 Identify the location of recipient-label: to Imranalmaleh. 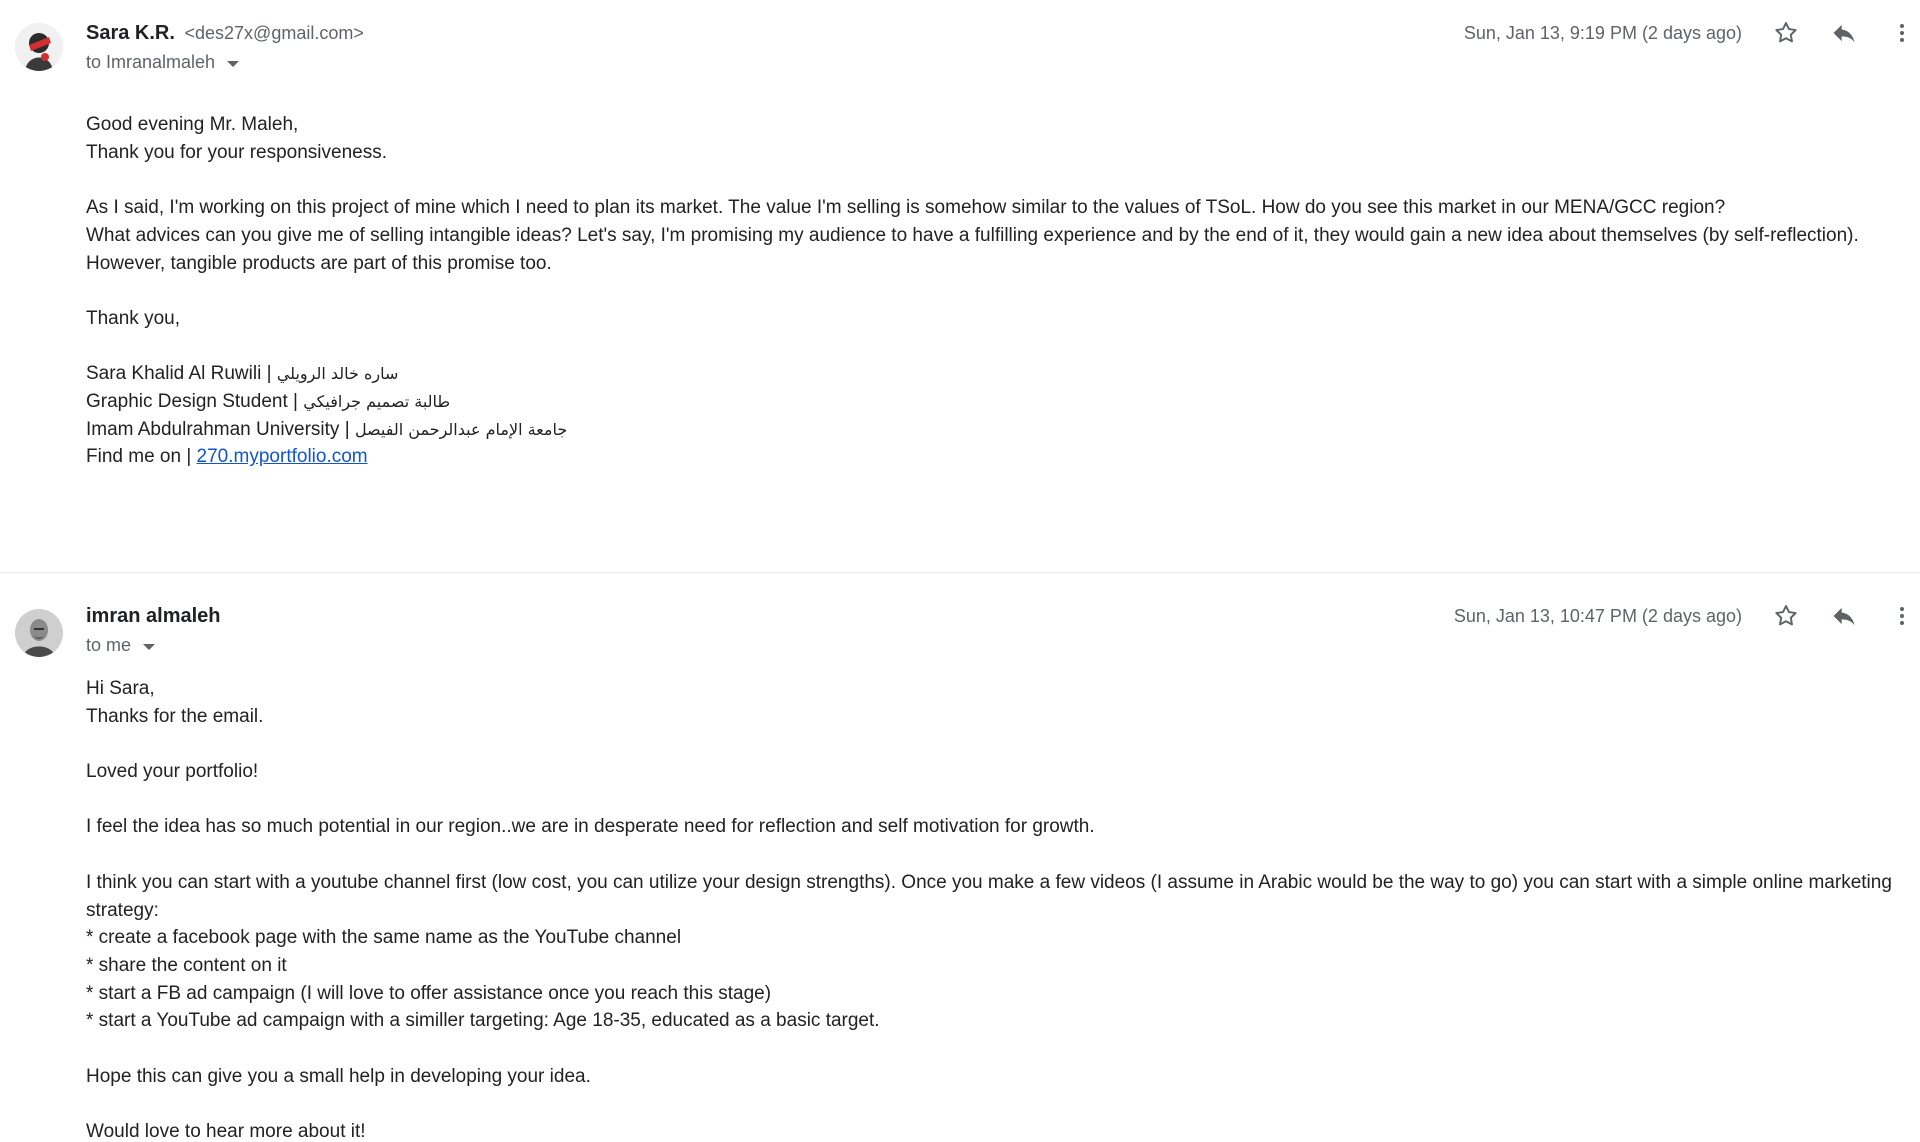
(151, 62).